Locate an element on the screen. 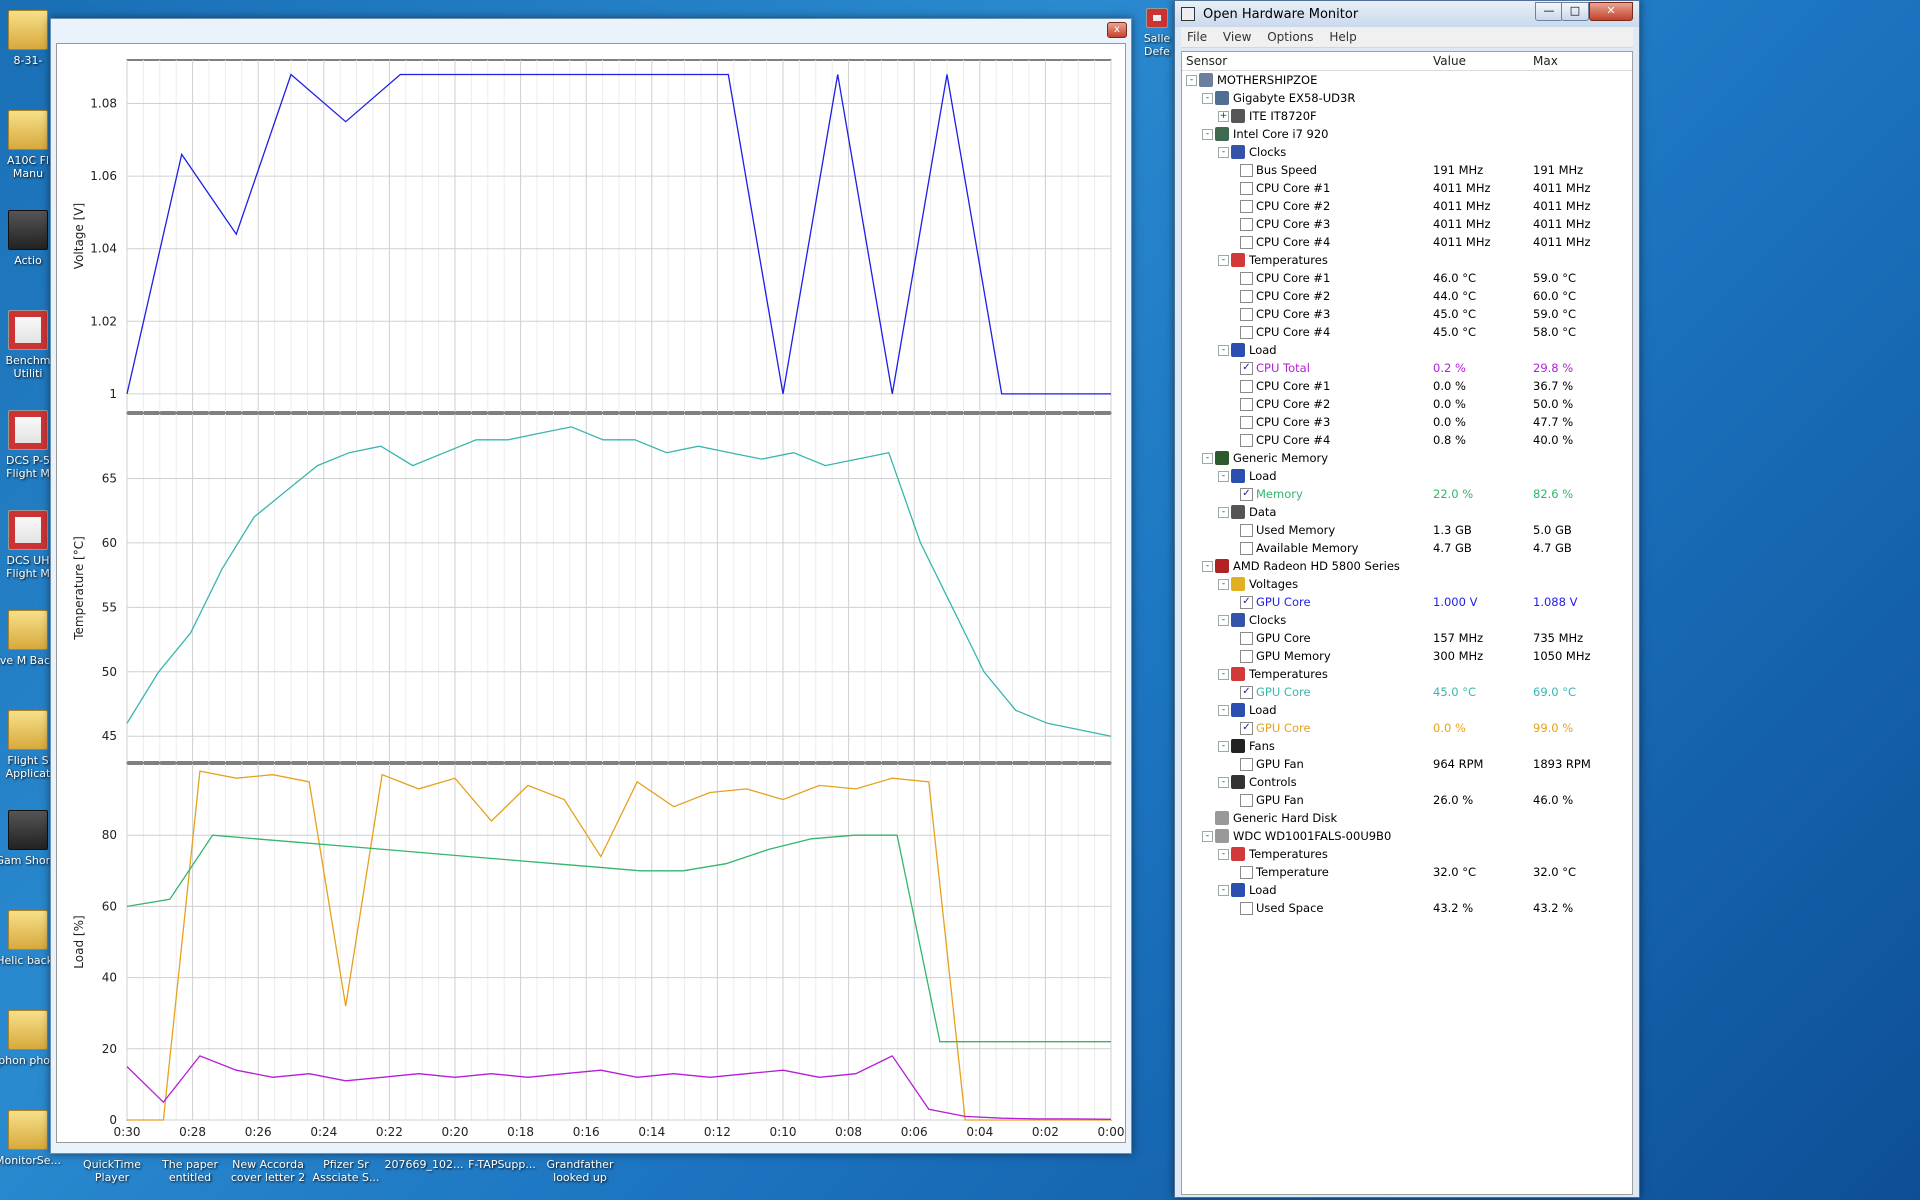 This screenshot has width=1920, height=1200. sensor-row: + ITE IT8720F is located at coordinates (1407, 116).